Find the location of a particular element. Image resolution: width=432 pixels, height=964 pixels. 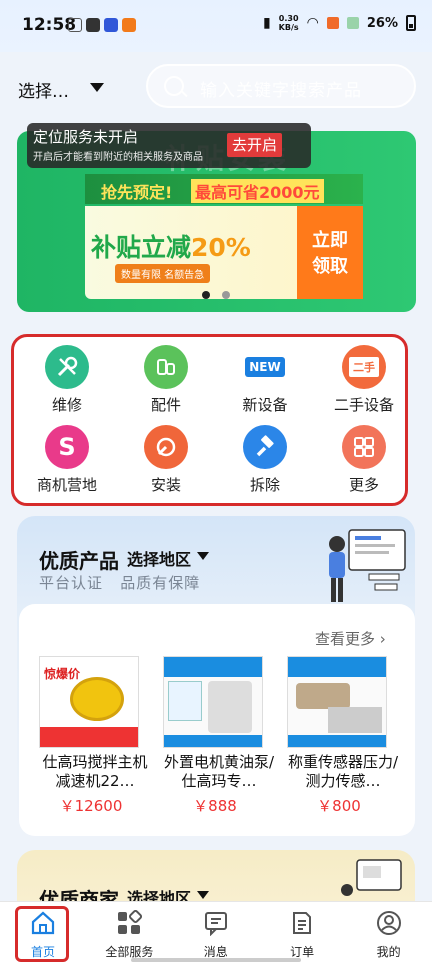

order-icon is located at coordinates (302, 923).